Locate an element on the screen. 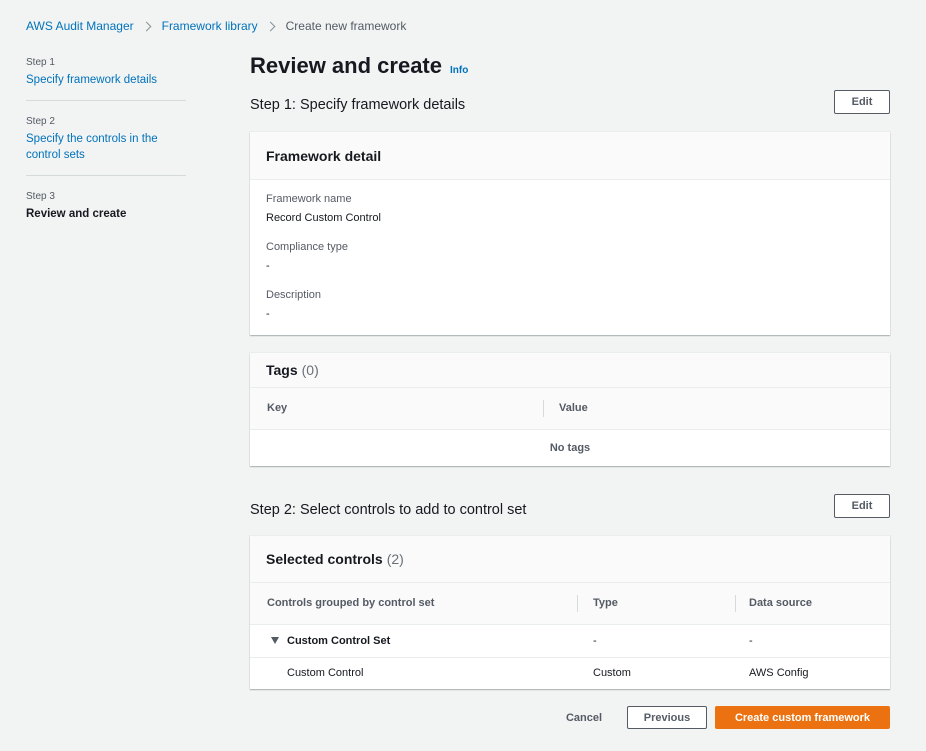 The width and height of the screenshot is (926, 751). step-link-framework-details: Specify framework details is located at coordinates (106, 80).